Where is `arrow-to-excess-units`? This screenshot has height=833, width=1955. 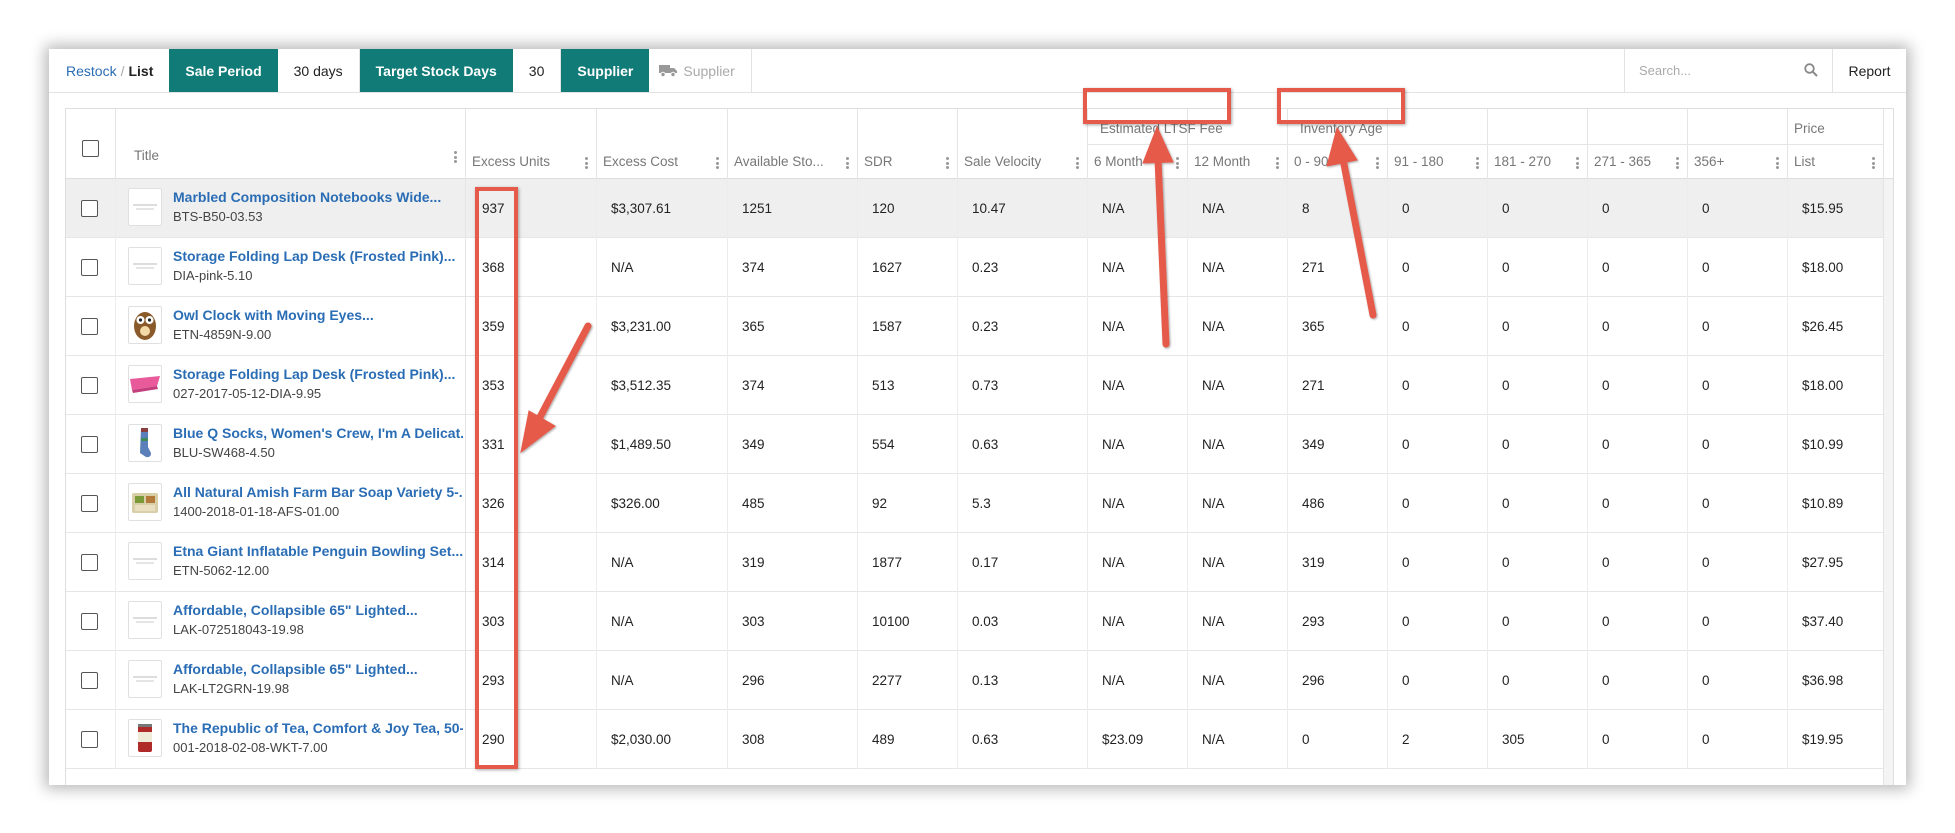 arrow-to-excess-units is located at coordinates (563, 372).